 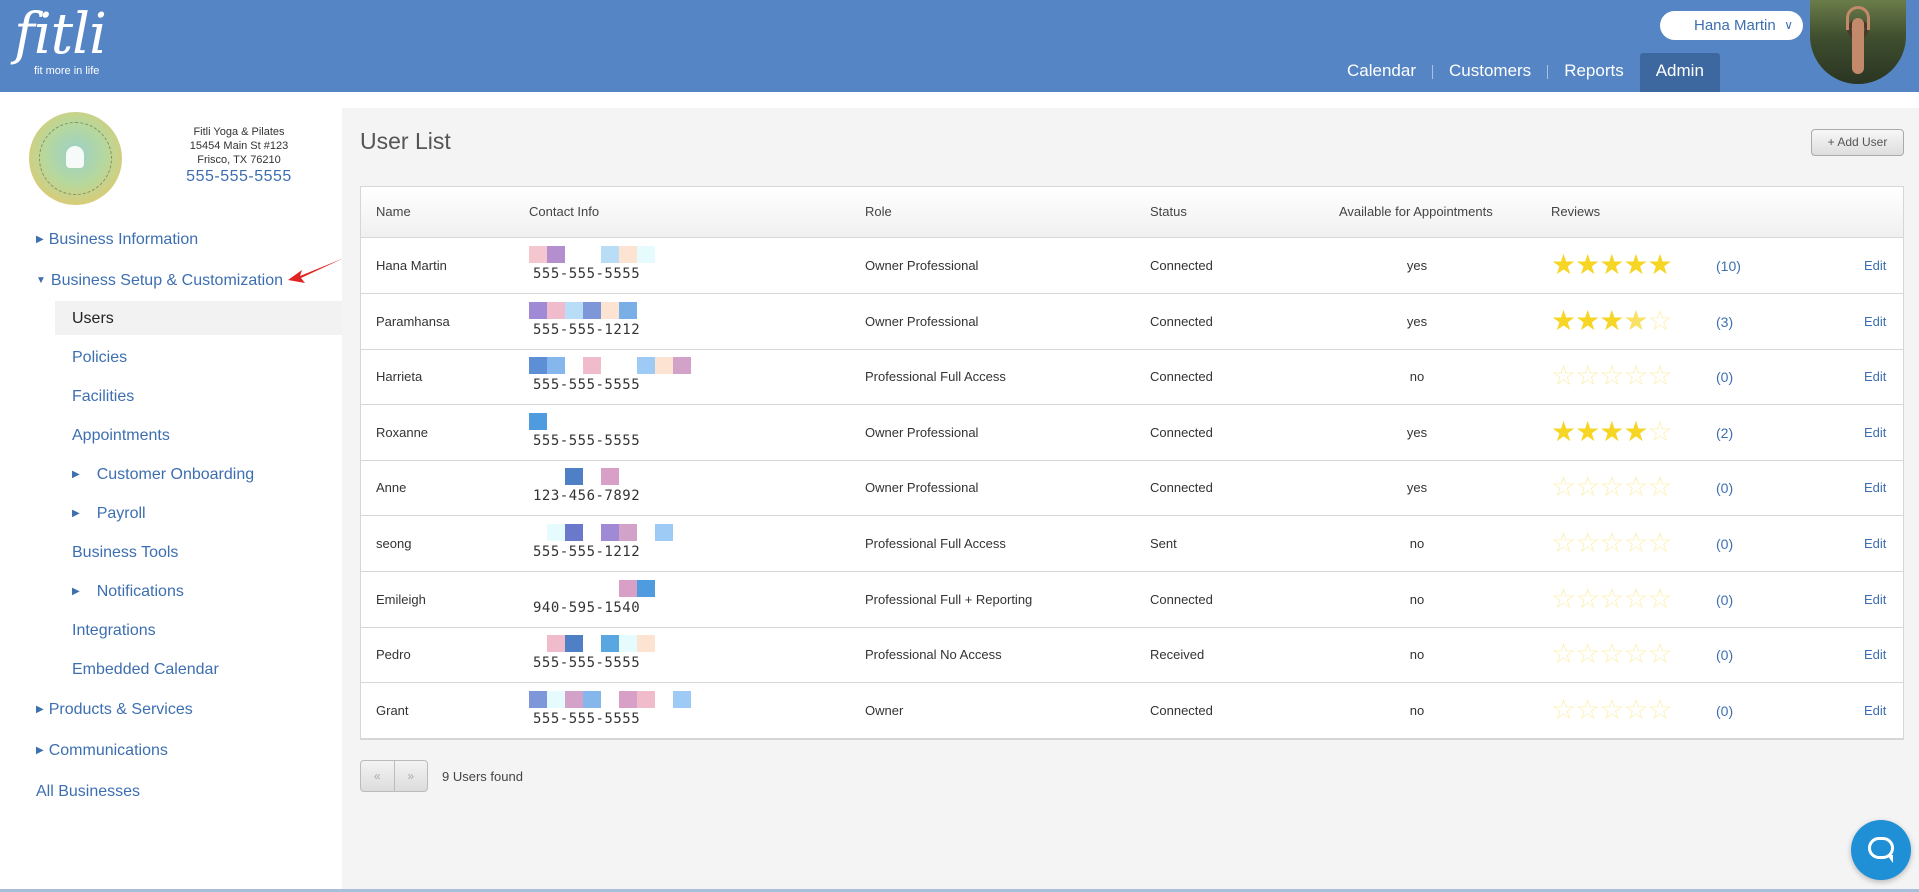 I want to click on sidebar-item-customer-onboarding: ▶ Customer Onboarding, so click(x=163, y=475).